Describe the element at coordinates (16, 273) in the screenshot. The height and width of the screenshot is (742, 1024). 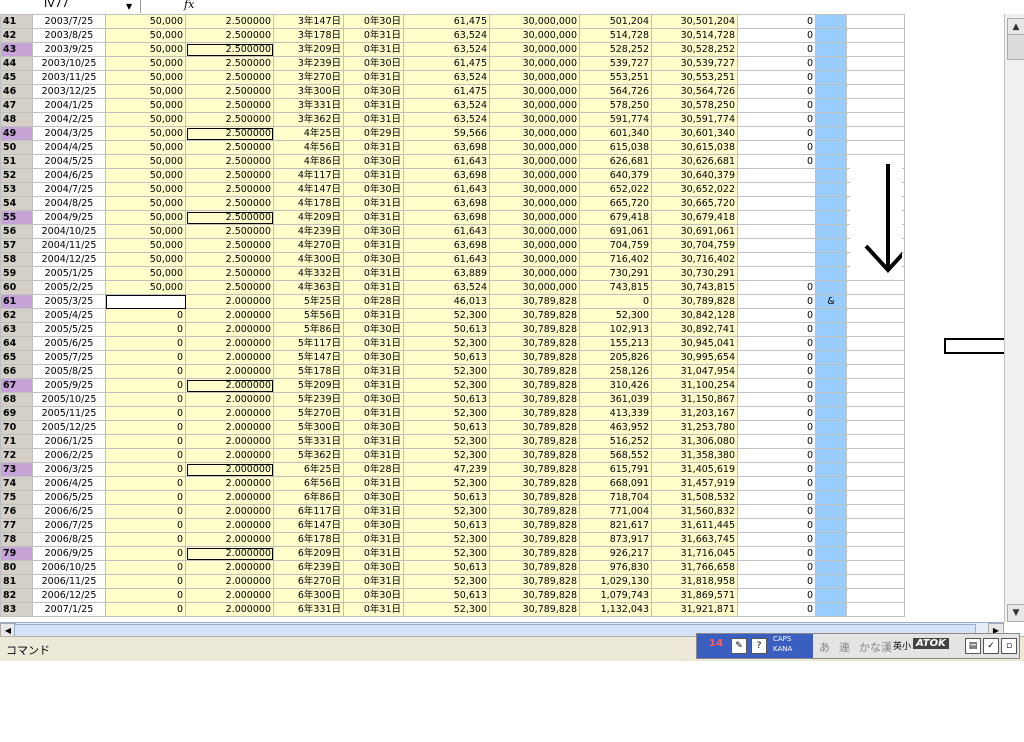
I see `row-header: 59` at that location.